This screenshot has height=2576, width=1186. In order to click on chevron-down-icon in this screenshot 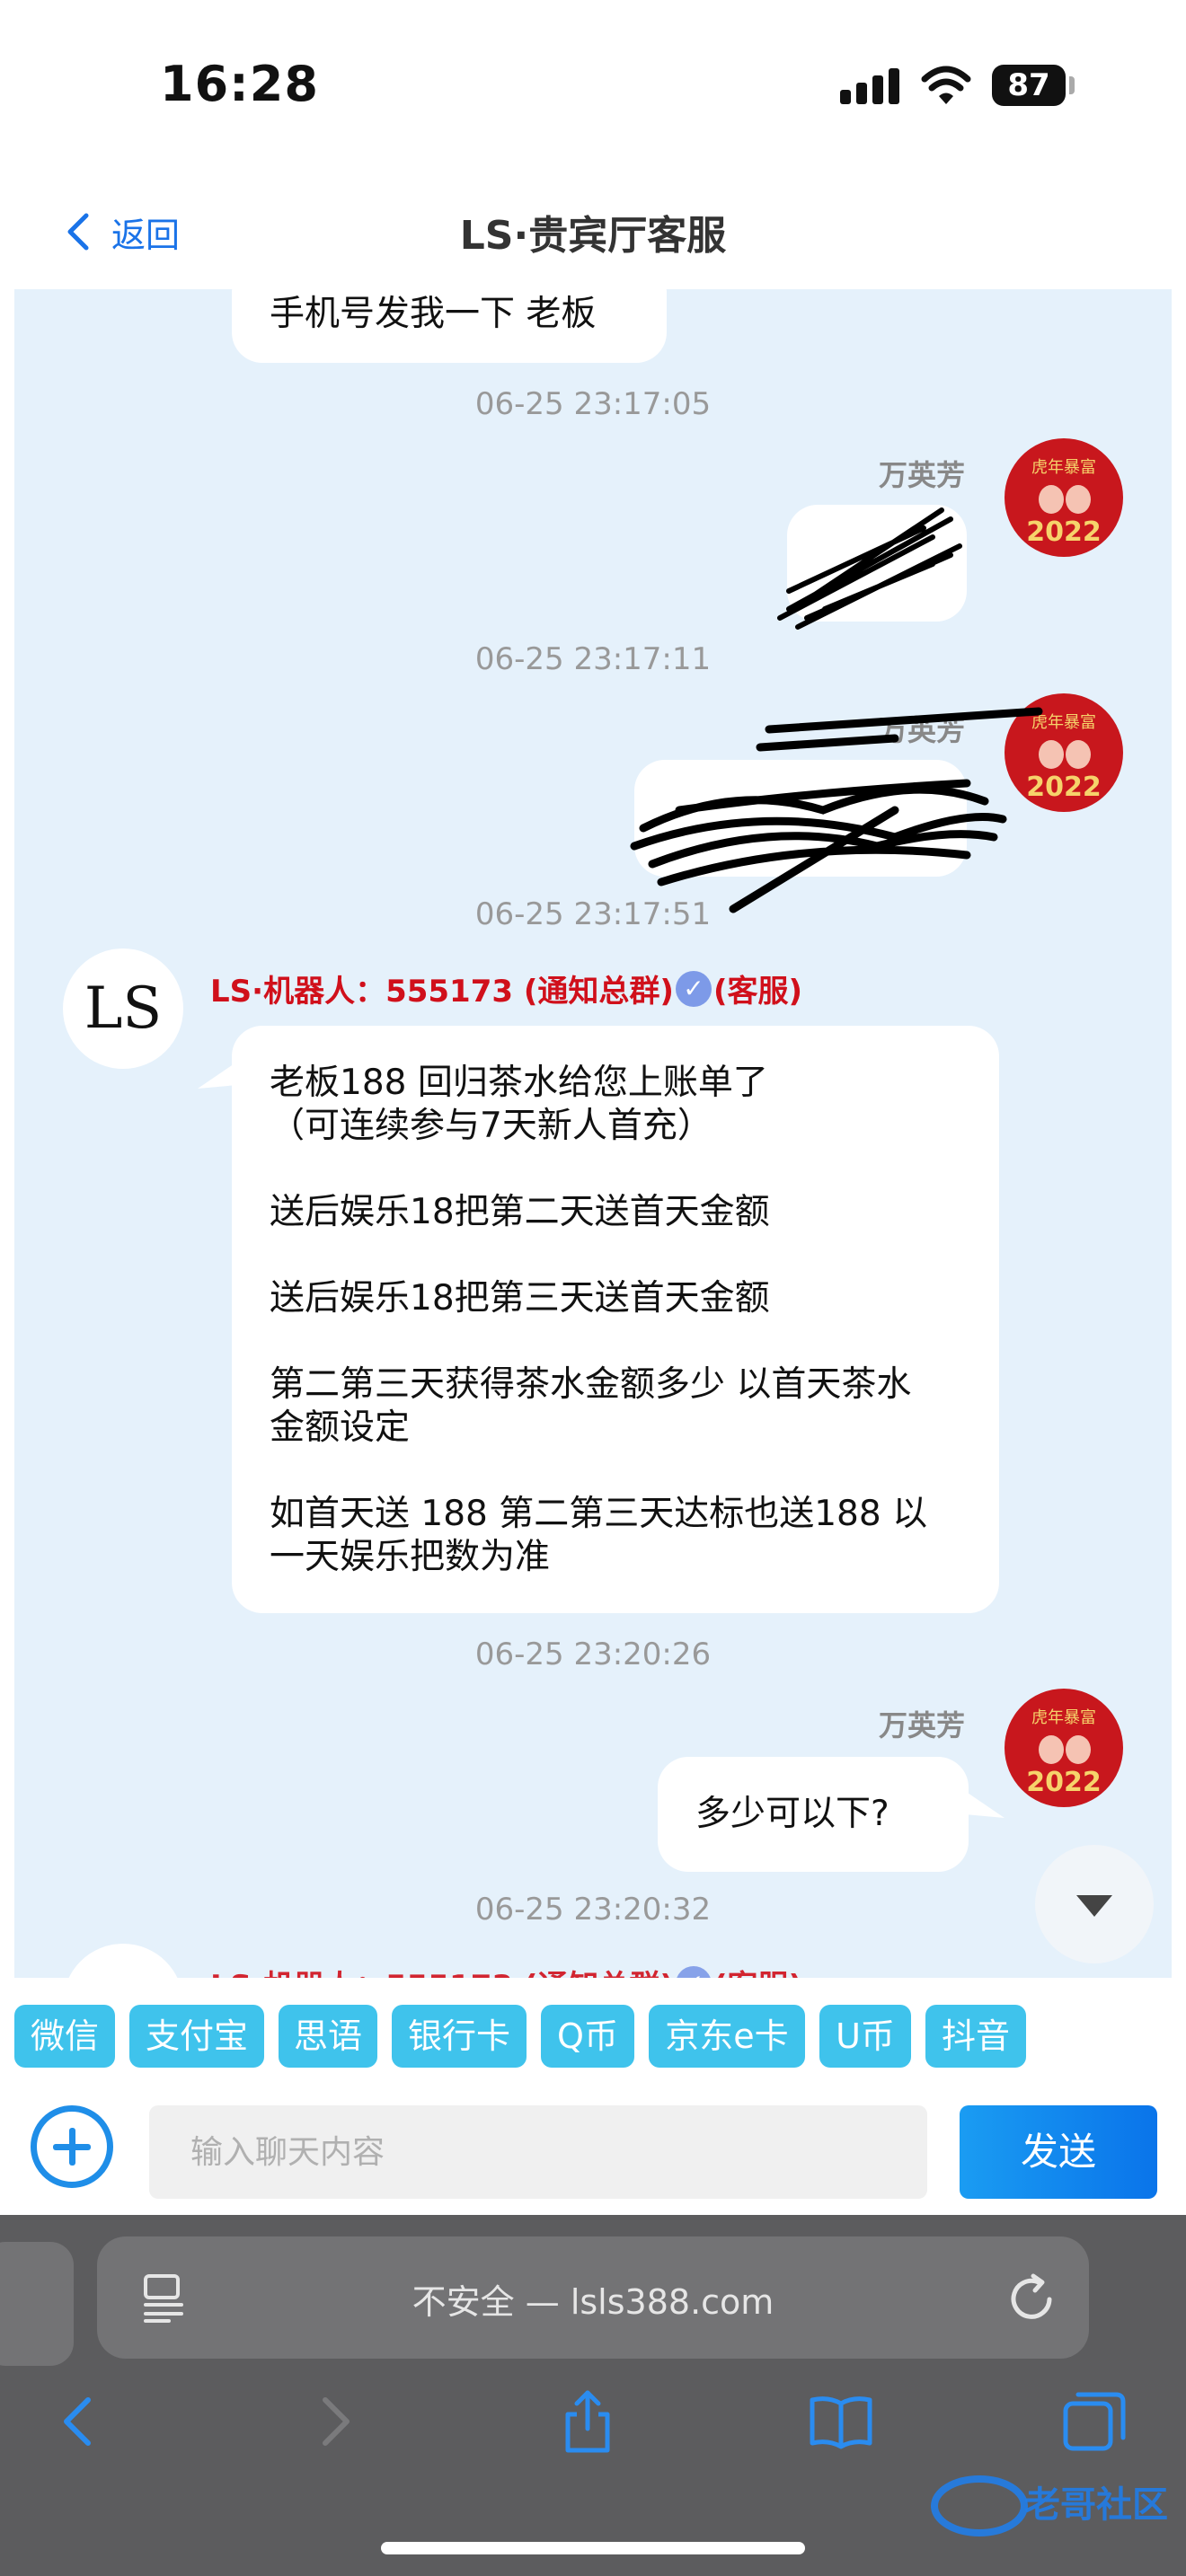, I will do `click(1094, 1906)`.